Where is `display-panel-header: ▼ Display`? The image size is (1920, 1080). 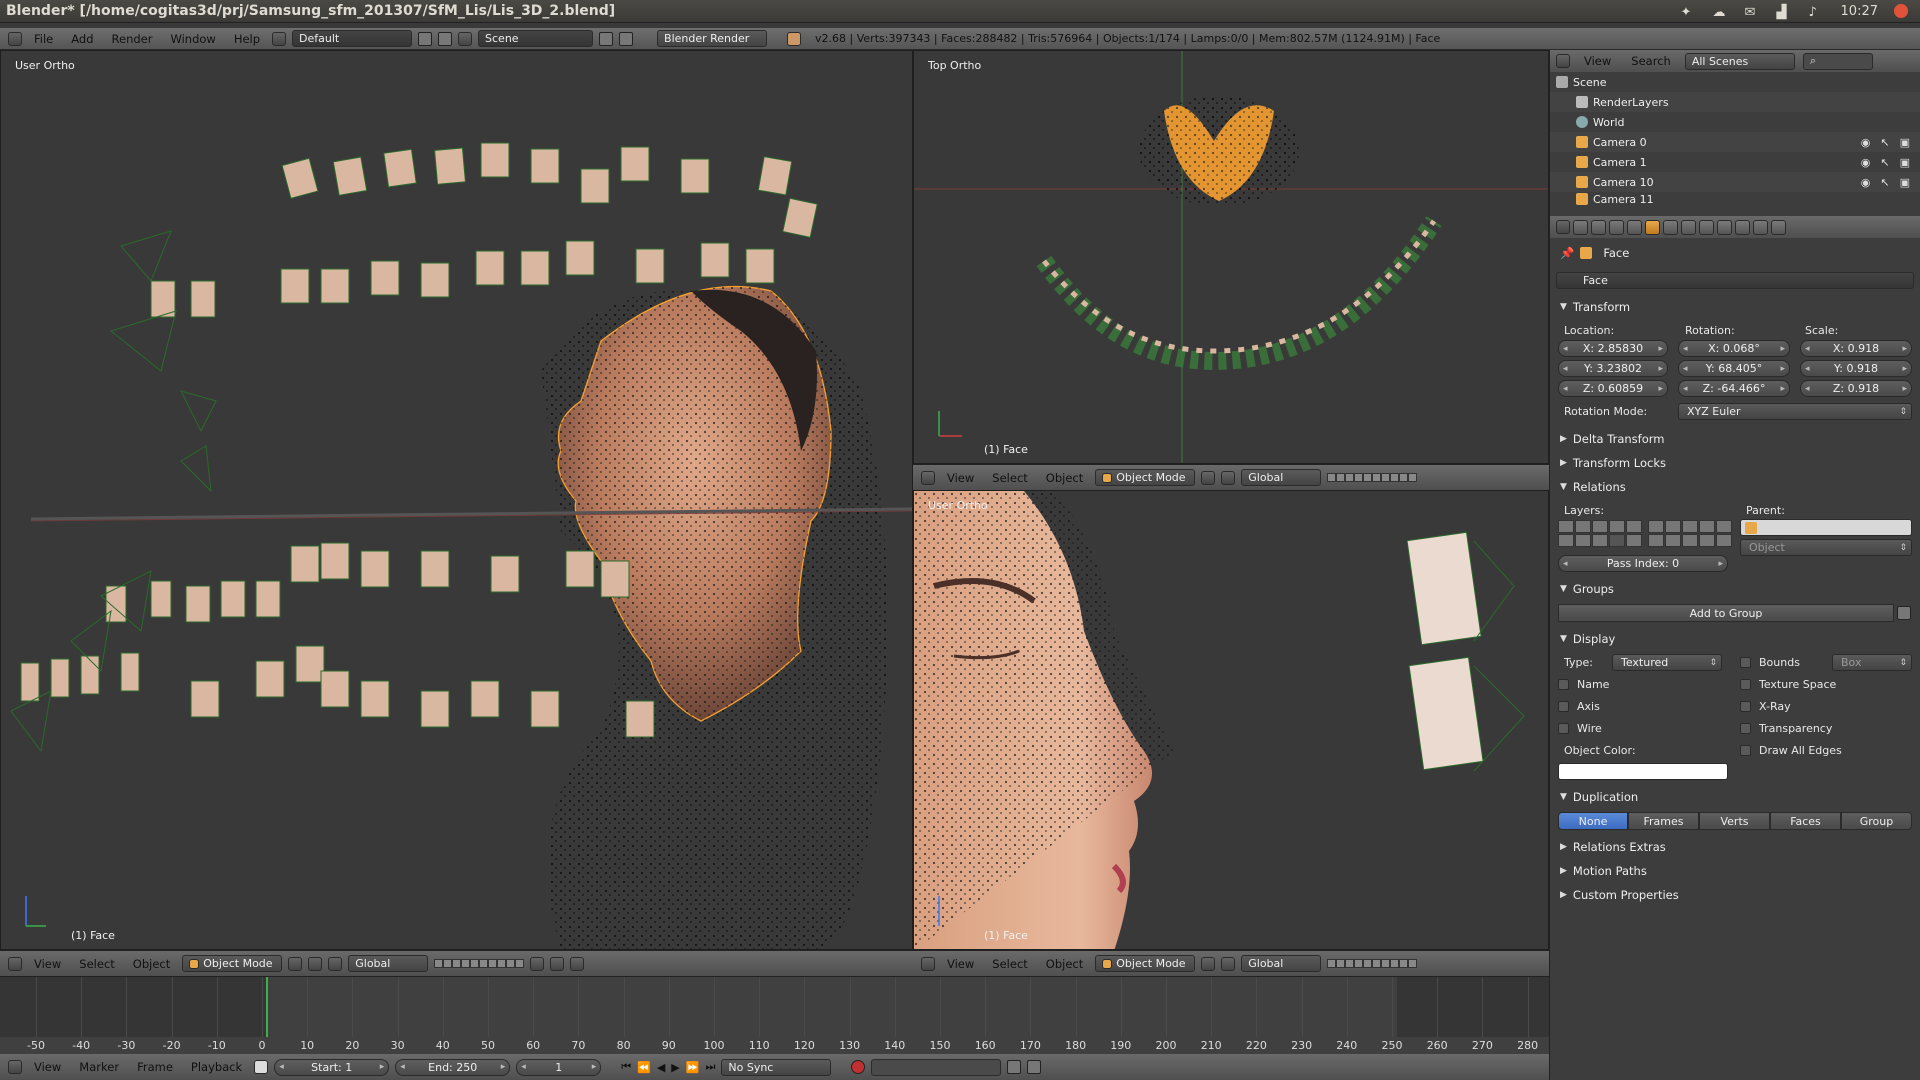 display-panel-header: ▼ Display is located at coordinates (1582, 639).